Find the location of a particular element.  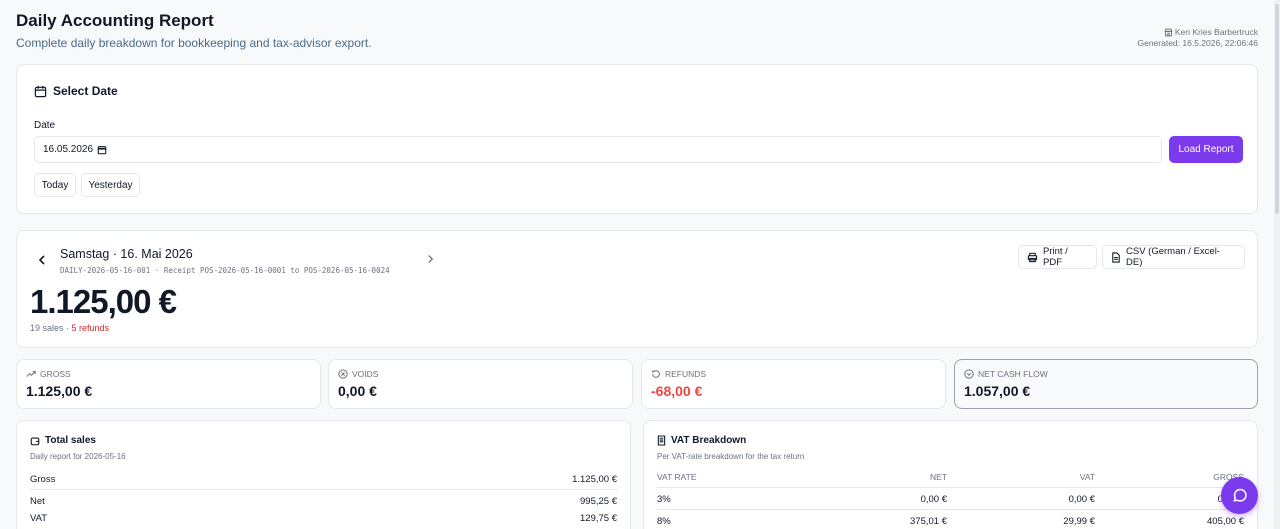

table-row: 8% 375,01 € 29,99 € 405,00 € is located at coordinates (950, 522).